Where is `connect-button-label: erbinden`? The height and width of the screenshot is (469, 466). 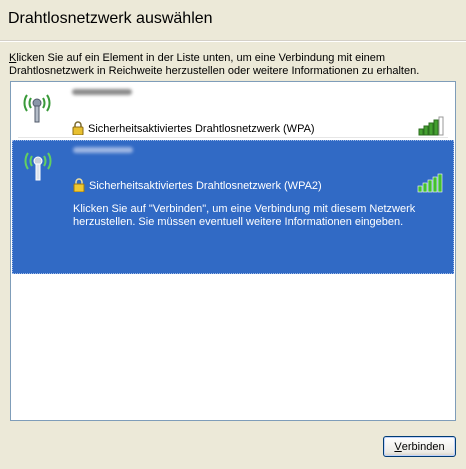 connect-button-label: erbinden is located at coordinates (423, 446).